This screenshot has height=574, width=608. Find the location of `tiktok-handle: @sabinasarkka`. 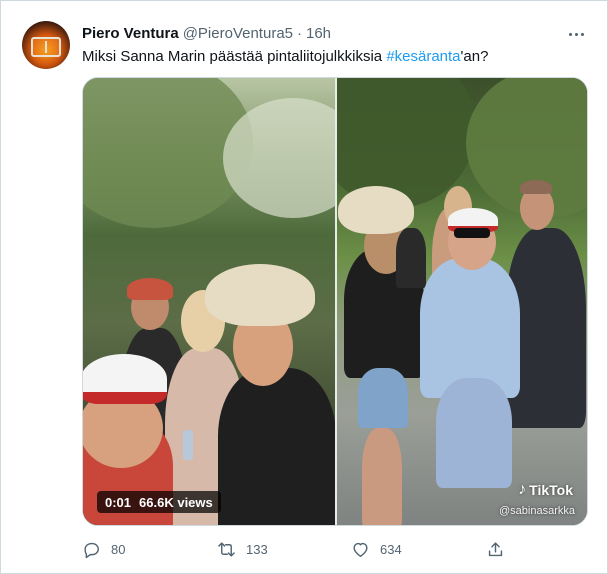

tiktok-handle: @sabinasarkka is located at coordinates (537, 511).